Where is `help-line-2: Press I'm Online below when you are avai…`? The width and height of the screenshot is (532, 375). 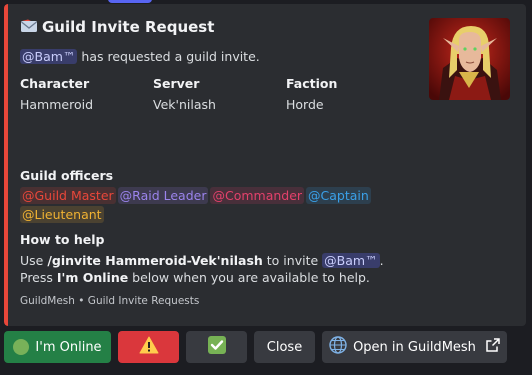 help-line-2: Press I'm Online below when you are avai… is located at coordinates (202, 277).